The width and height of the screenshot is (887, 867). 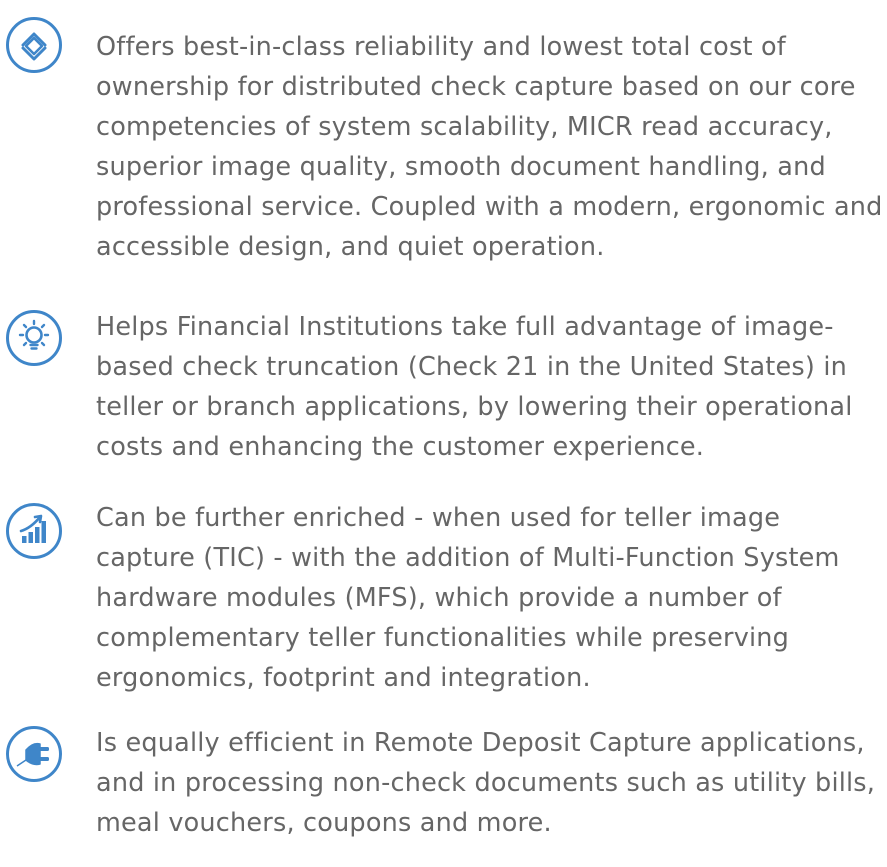 I want to click on layers-icon-graphic, so click(x=34, y=46).